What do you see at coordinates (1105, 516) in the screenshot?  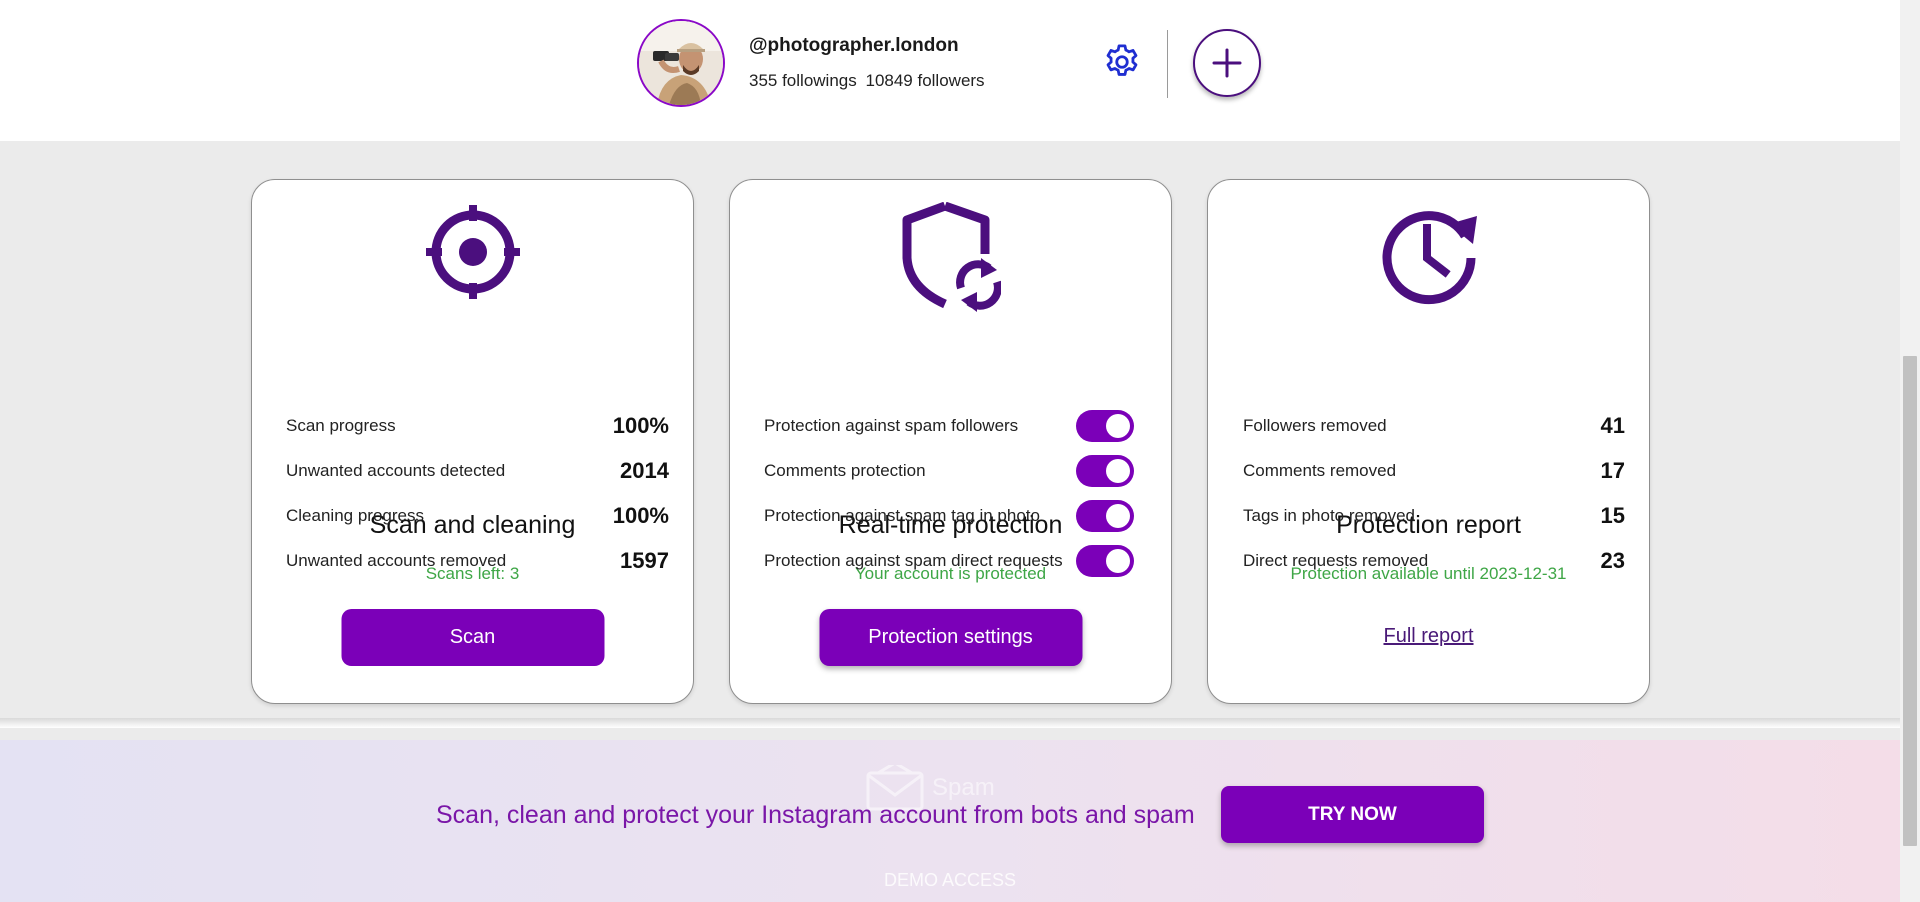 I see `spam-tag-toggle` at bounding box center [1105, 516].